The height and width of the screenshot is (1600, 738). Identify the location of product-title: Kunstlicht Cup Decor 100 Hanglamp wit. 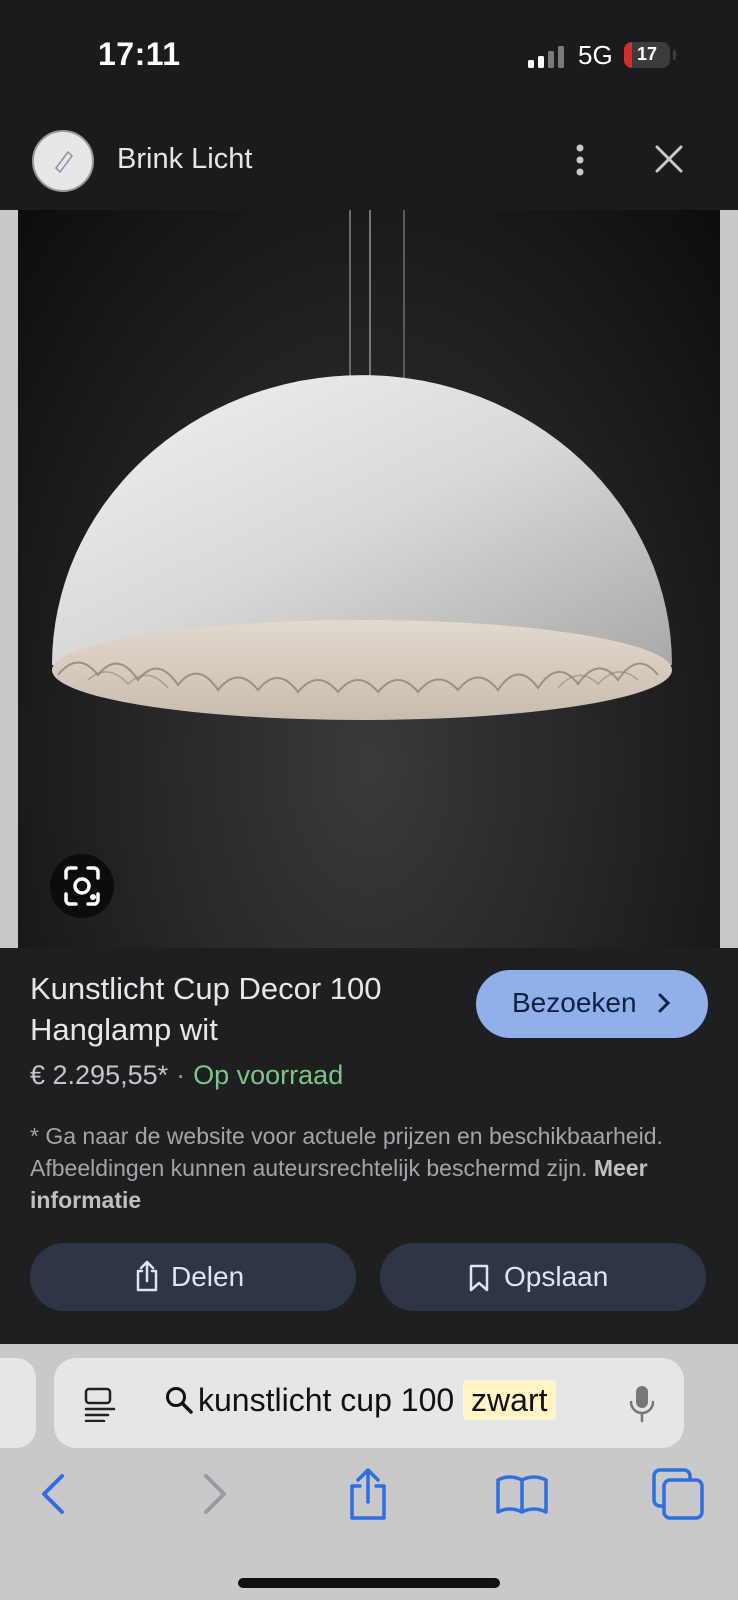
(206, 1009).